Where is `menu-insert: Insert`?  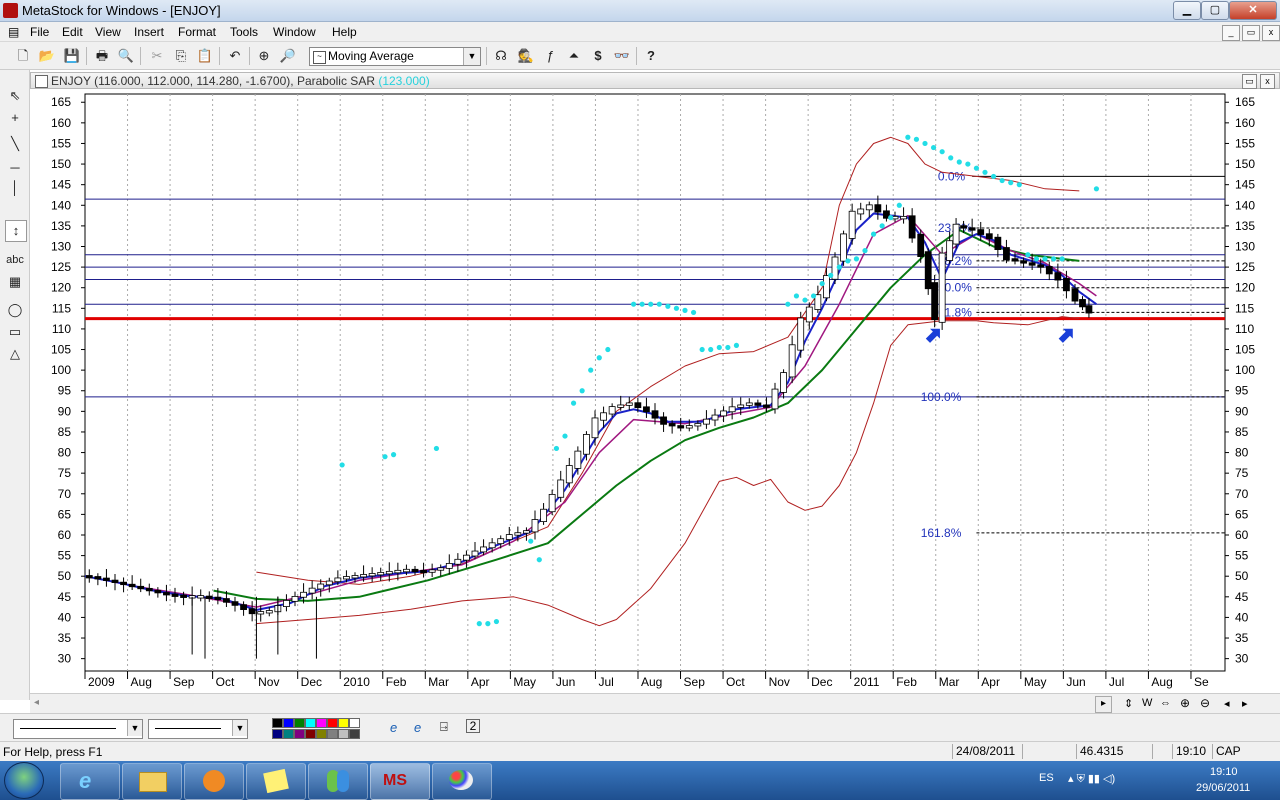 menu-insert: Insert is located at coordinates (149, 32).